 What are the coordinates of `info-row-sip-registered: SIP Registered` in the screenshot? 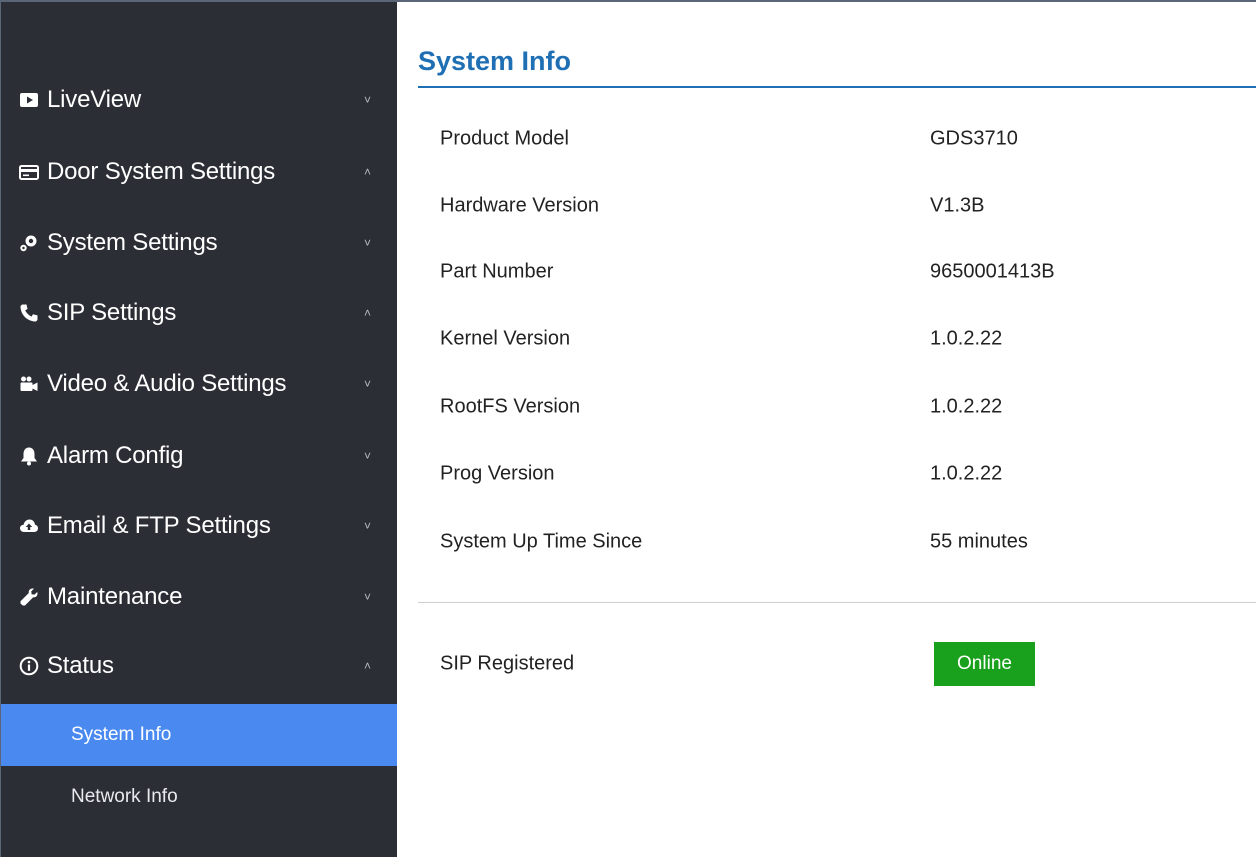 It's located at (826, 664).